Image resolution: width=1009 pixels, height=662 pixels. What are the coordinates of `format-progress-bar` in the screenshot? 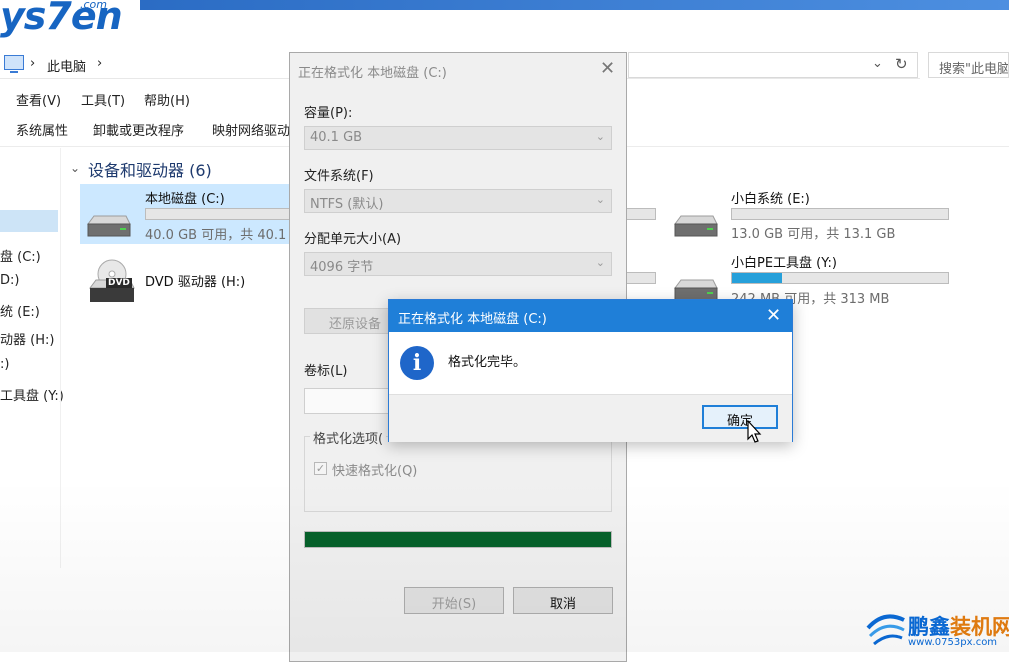 It's located at (458, 539).